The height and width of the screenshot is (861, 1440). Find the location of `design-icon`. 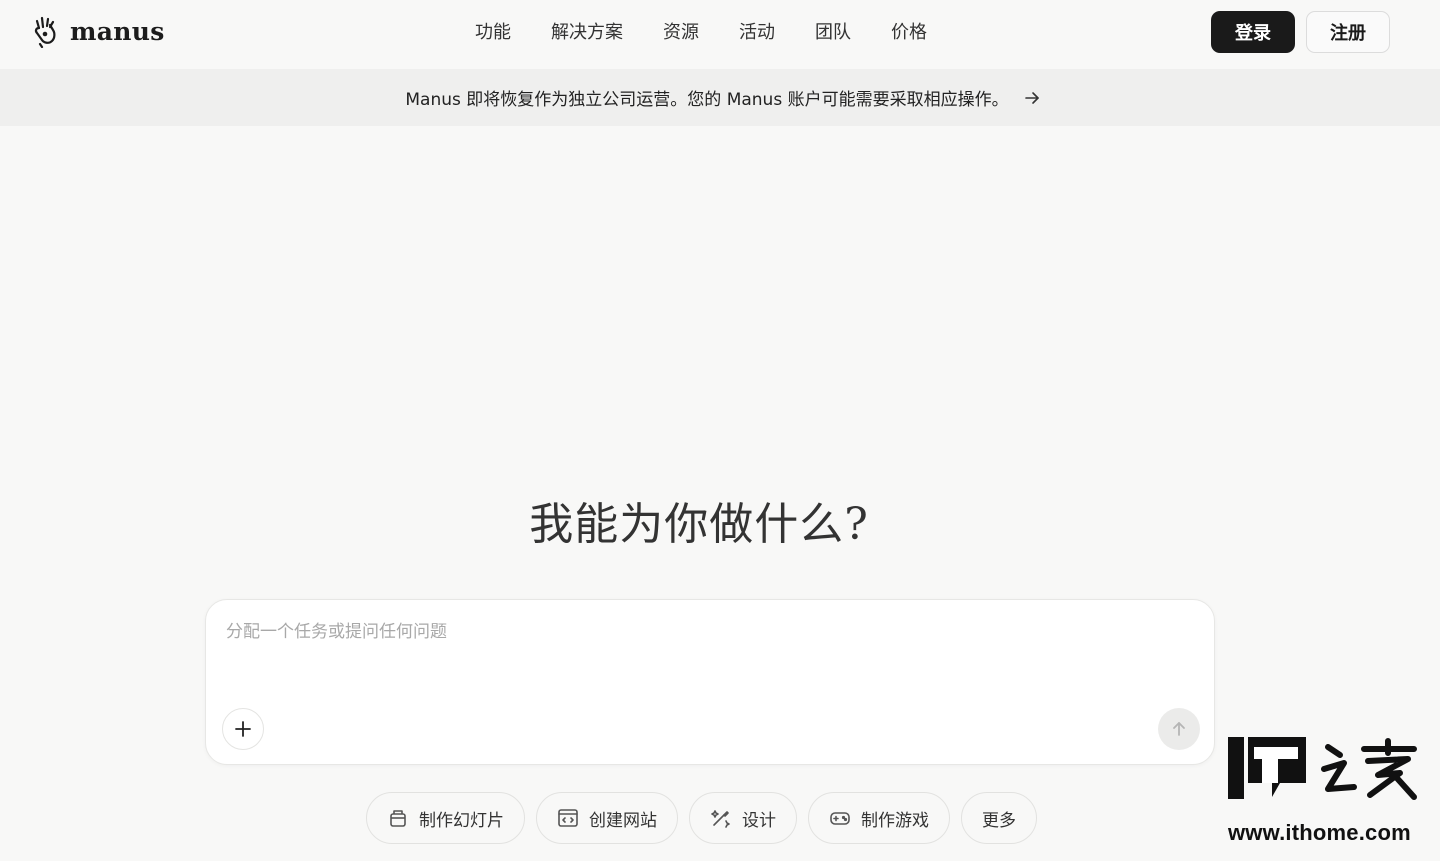

design-icon is located at coordinates (720, 819).